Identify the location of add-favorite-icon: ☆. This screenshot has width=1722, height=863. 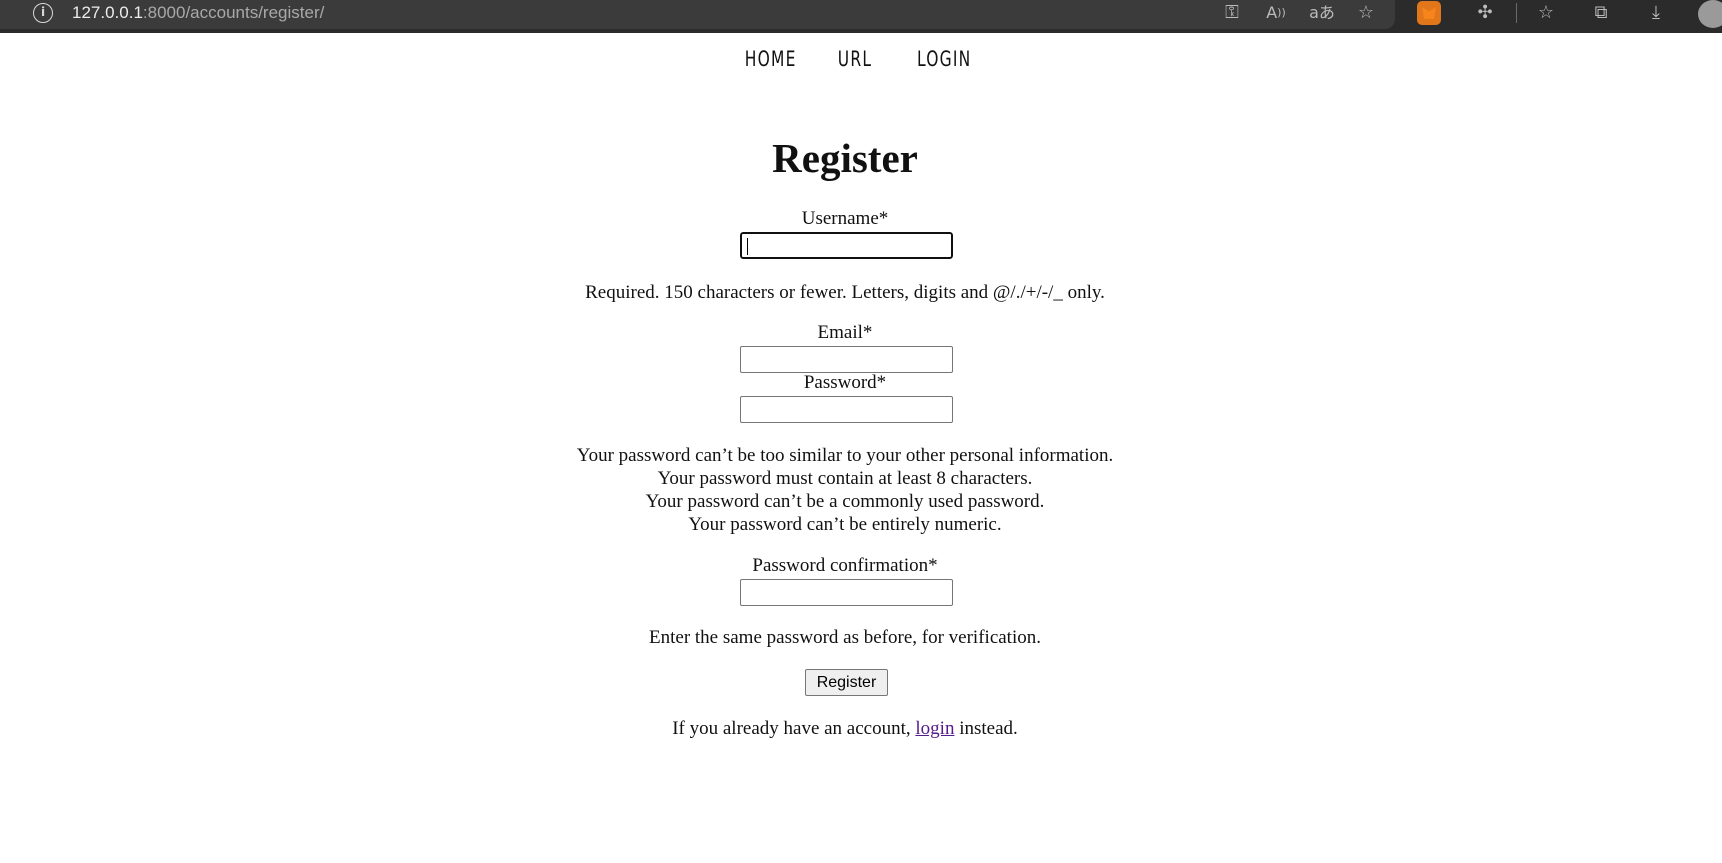
(1366, 13).